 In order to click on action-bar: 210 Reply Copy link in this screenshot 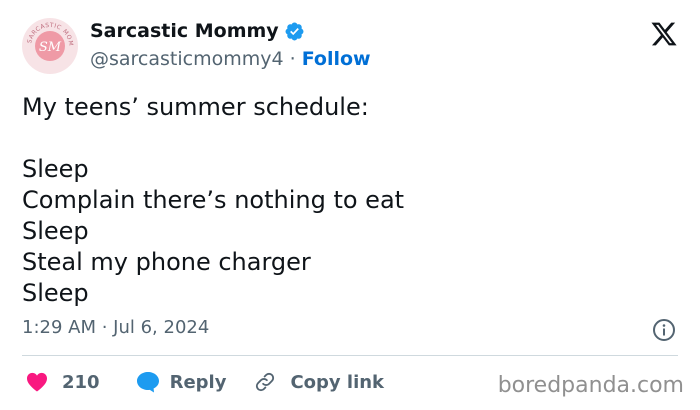, I will do `click(205, 382)`.